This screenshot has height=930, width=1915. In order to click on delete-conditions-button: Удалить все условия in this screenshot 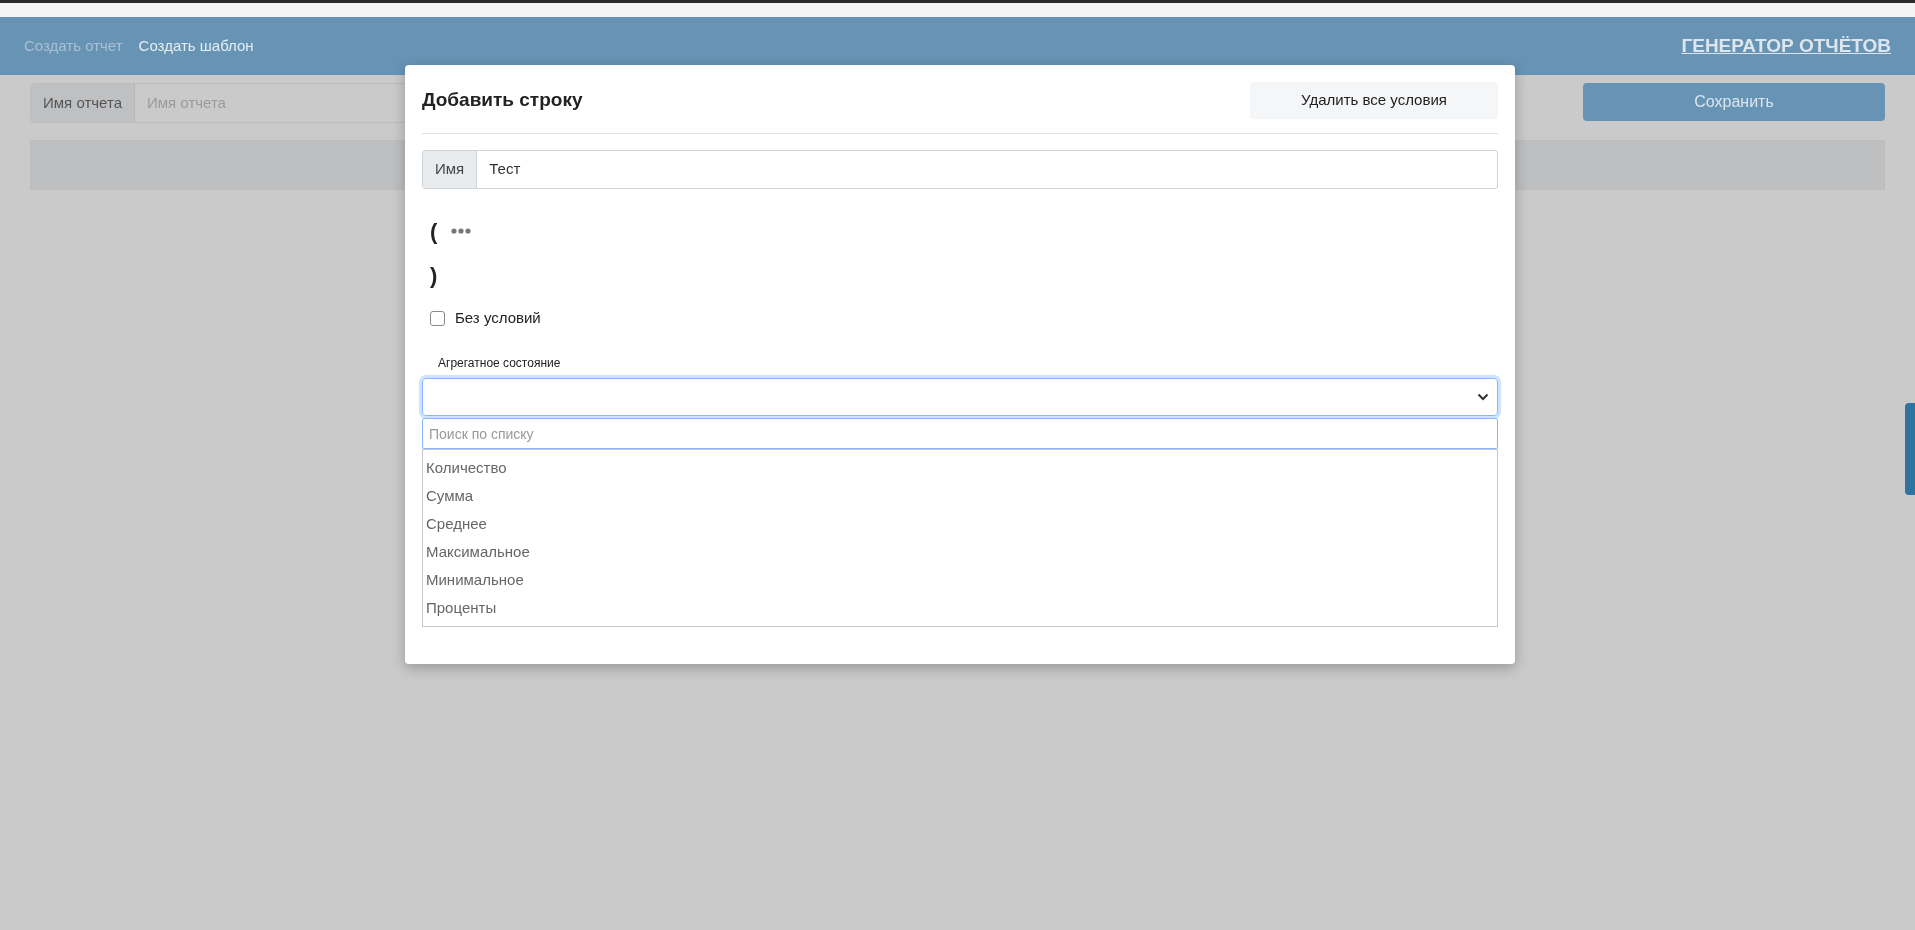, I will do `click(1374, 100)`.